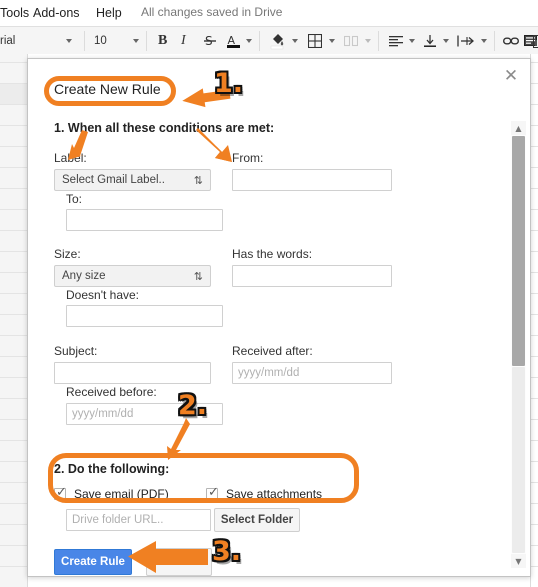  Describe the element at coordinates (315, 41) in the screenshot. I see `borders-icon` at that location.